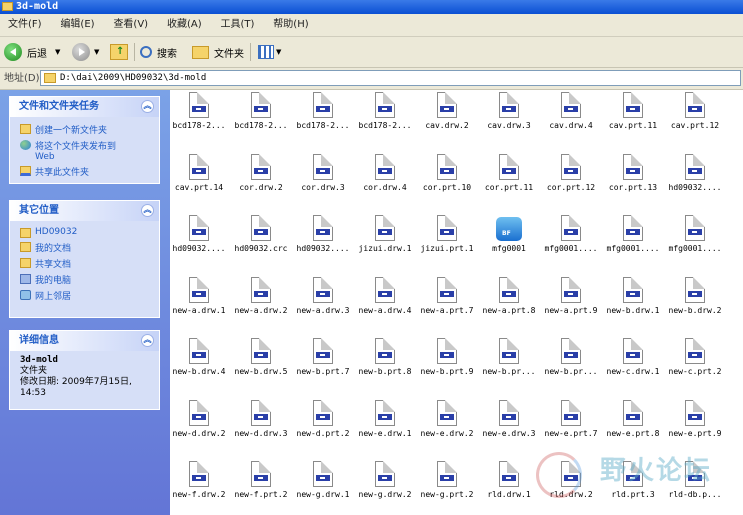  Describe the element at coordinates (89, 247) in the screenshot. I see `place-my-documents: 我的文档` at that location.